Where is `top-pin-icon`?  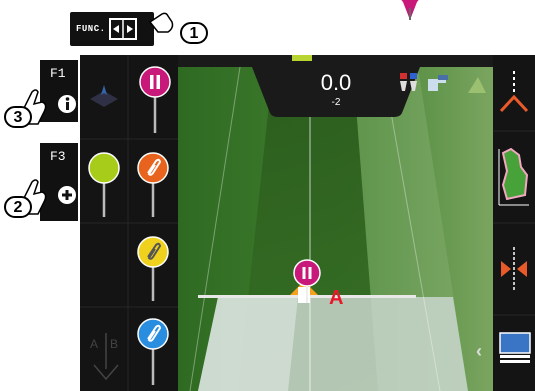 top-pin-icon is located at coordinates (410, 10).